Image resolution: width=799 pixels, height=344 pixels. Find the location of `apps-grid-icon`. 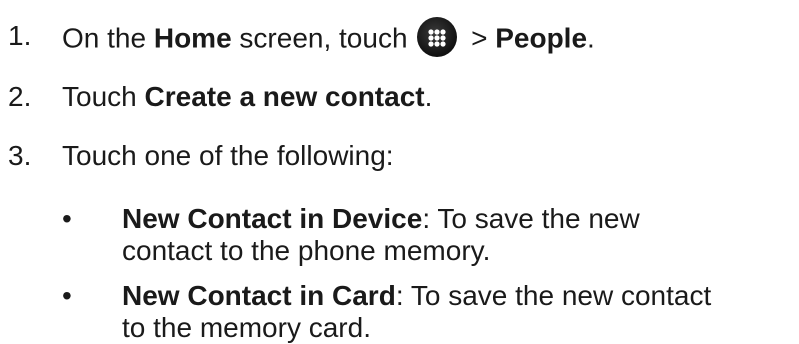

apps-grid-icon is located at coordinates (437, 37).